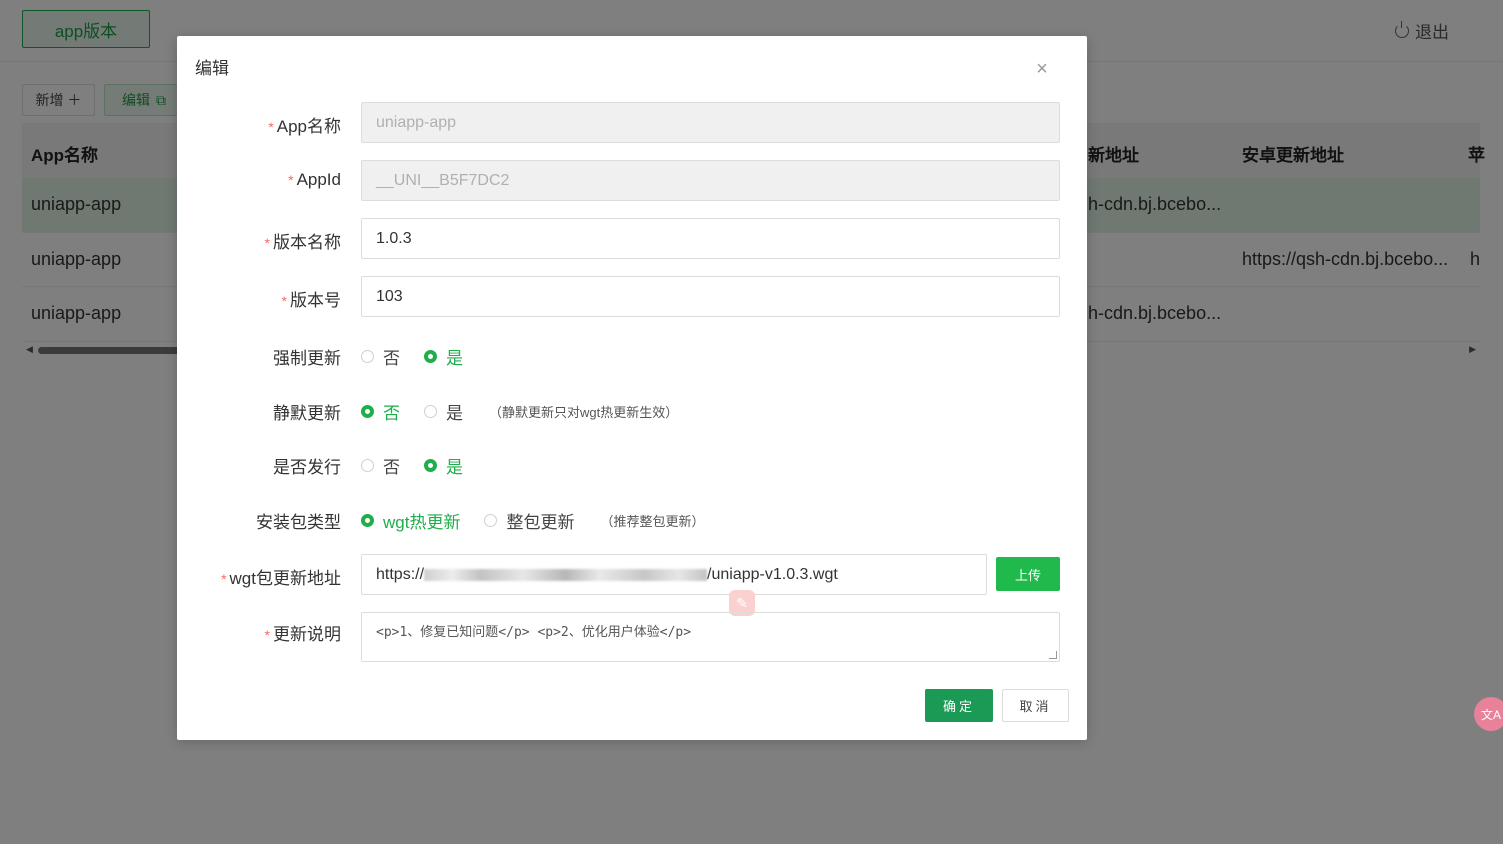 This screenshot has height=844, width=1503. Describe the element at coordinates (529, 520) in the screenshot. I see `radio-package-full: 整包更新` at that location.